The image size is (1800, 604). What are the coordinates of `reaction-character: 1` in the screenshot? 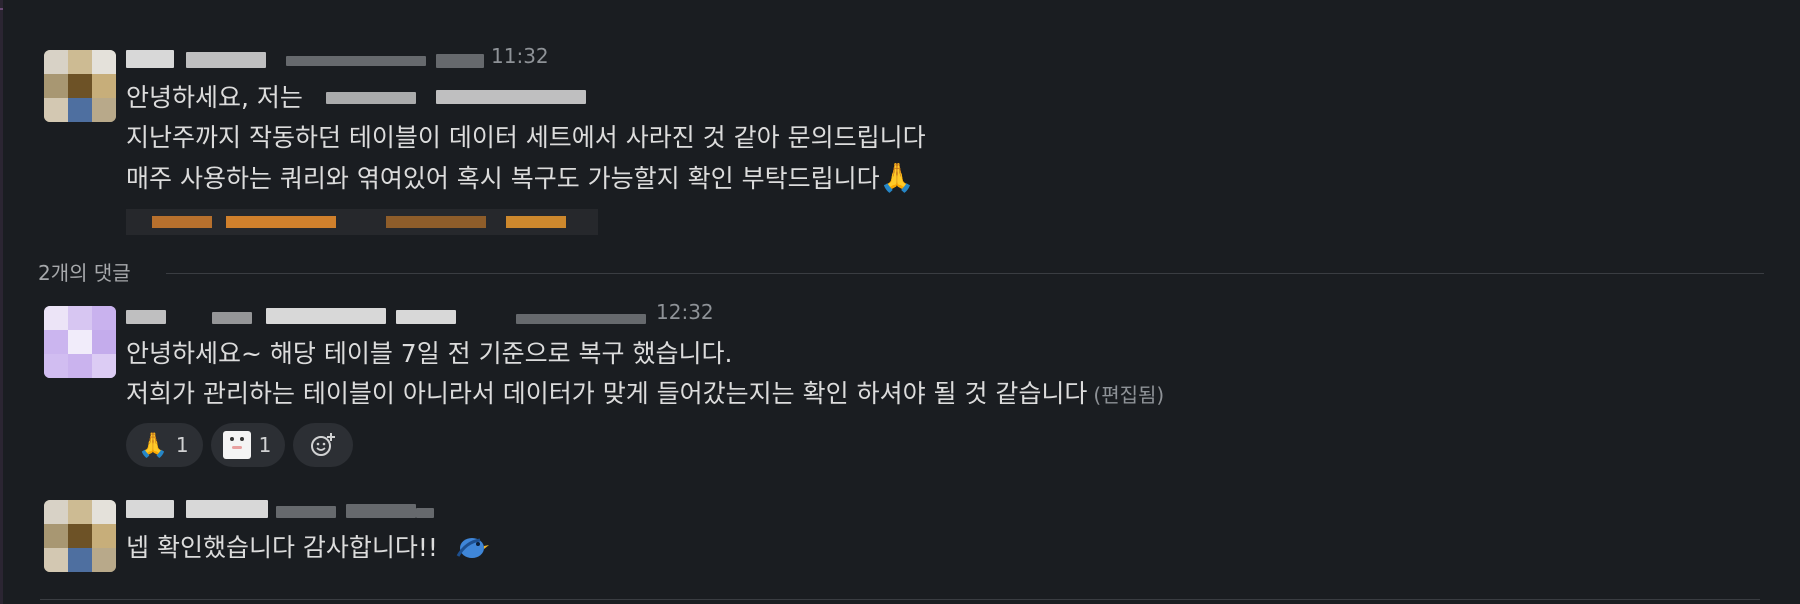 It's located at (248, 445).